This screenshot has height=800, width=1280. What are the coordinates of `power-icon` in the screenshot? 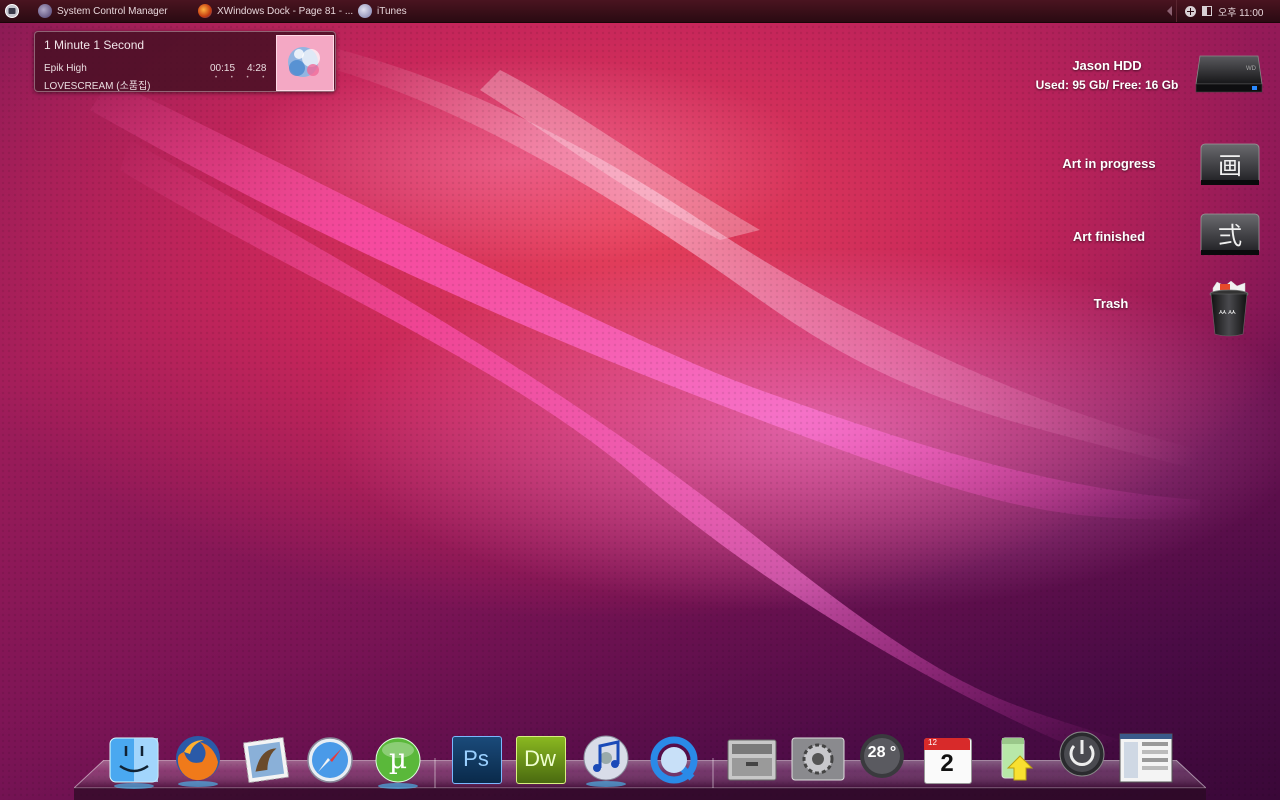 It's located at (1082, 754).